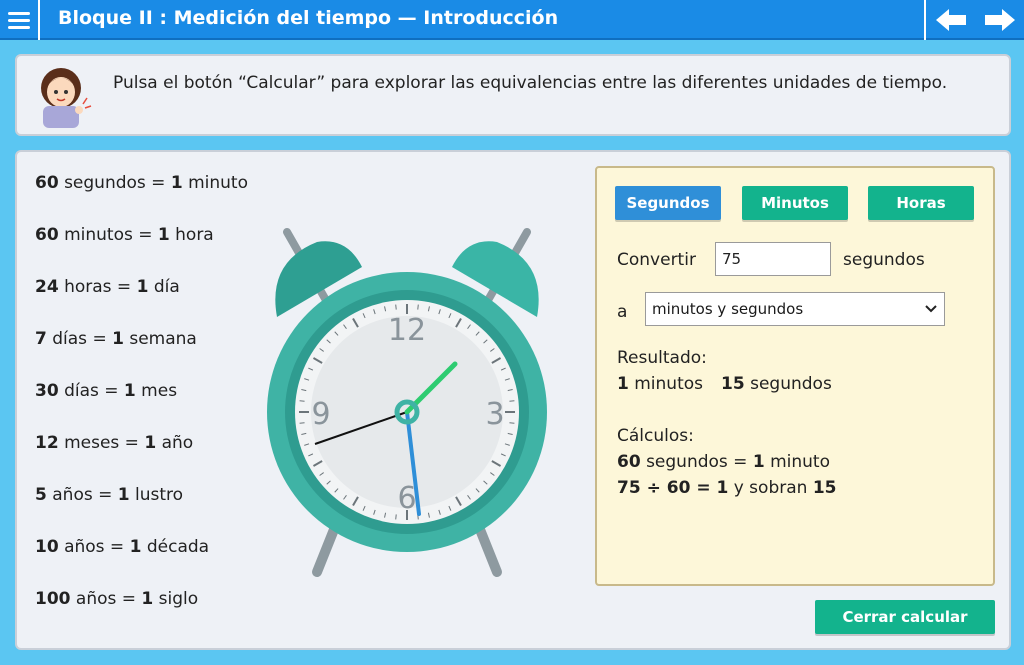  I want to click on equivalence-item: 12 meses = 1 año, so click(114, 443).